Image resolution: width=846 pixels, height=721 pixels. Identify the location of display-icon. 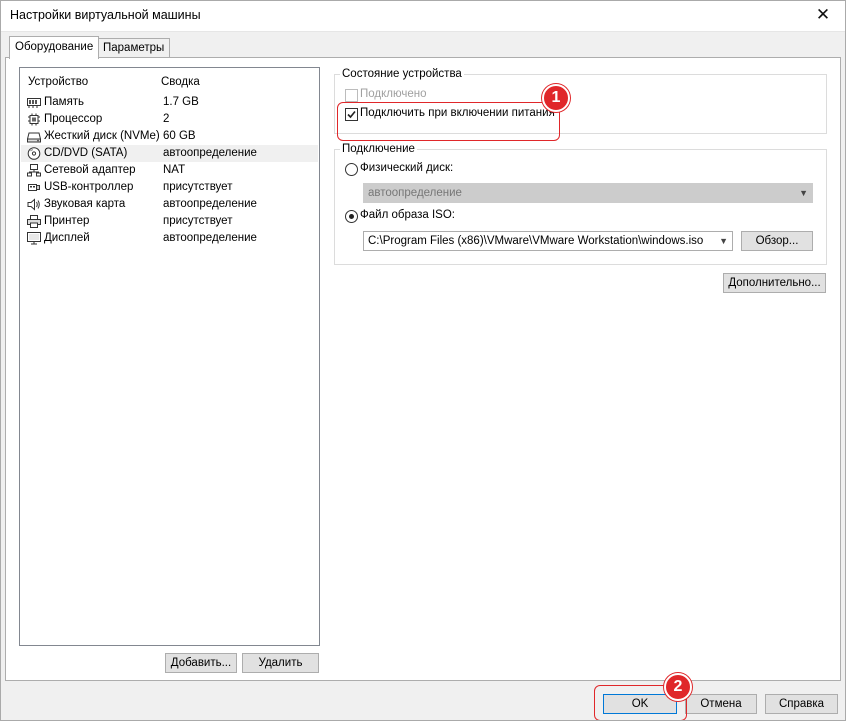
(34, 238).